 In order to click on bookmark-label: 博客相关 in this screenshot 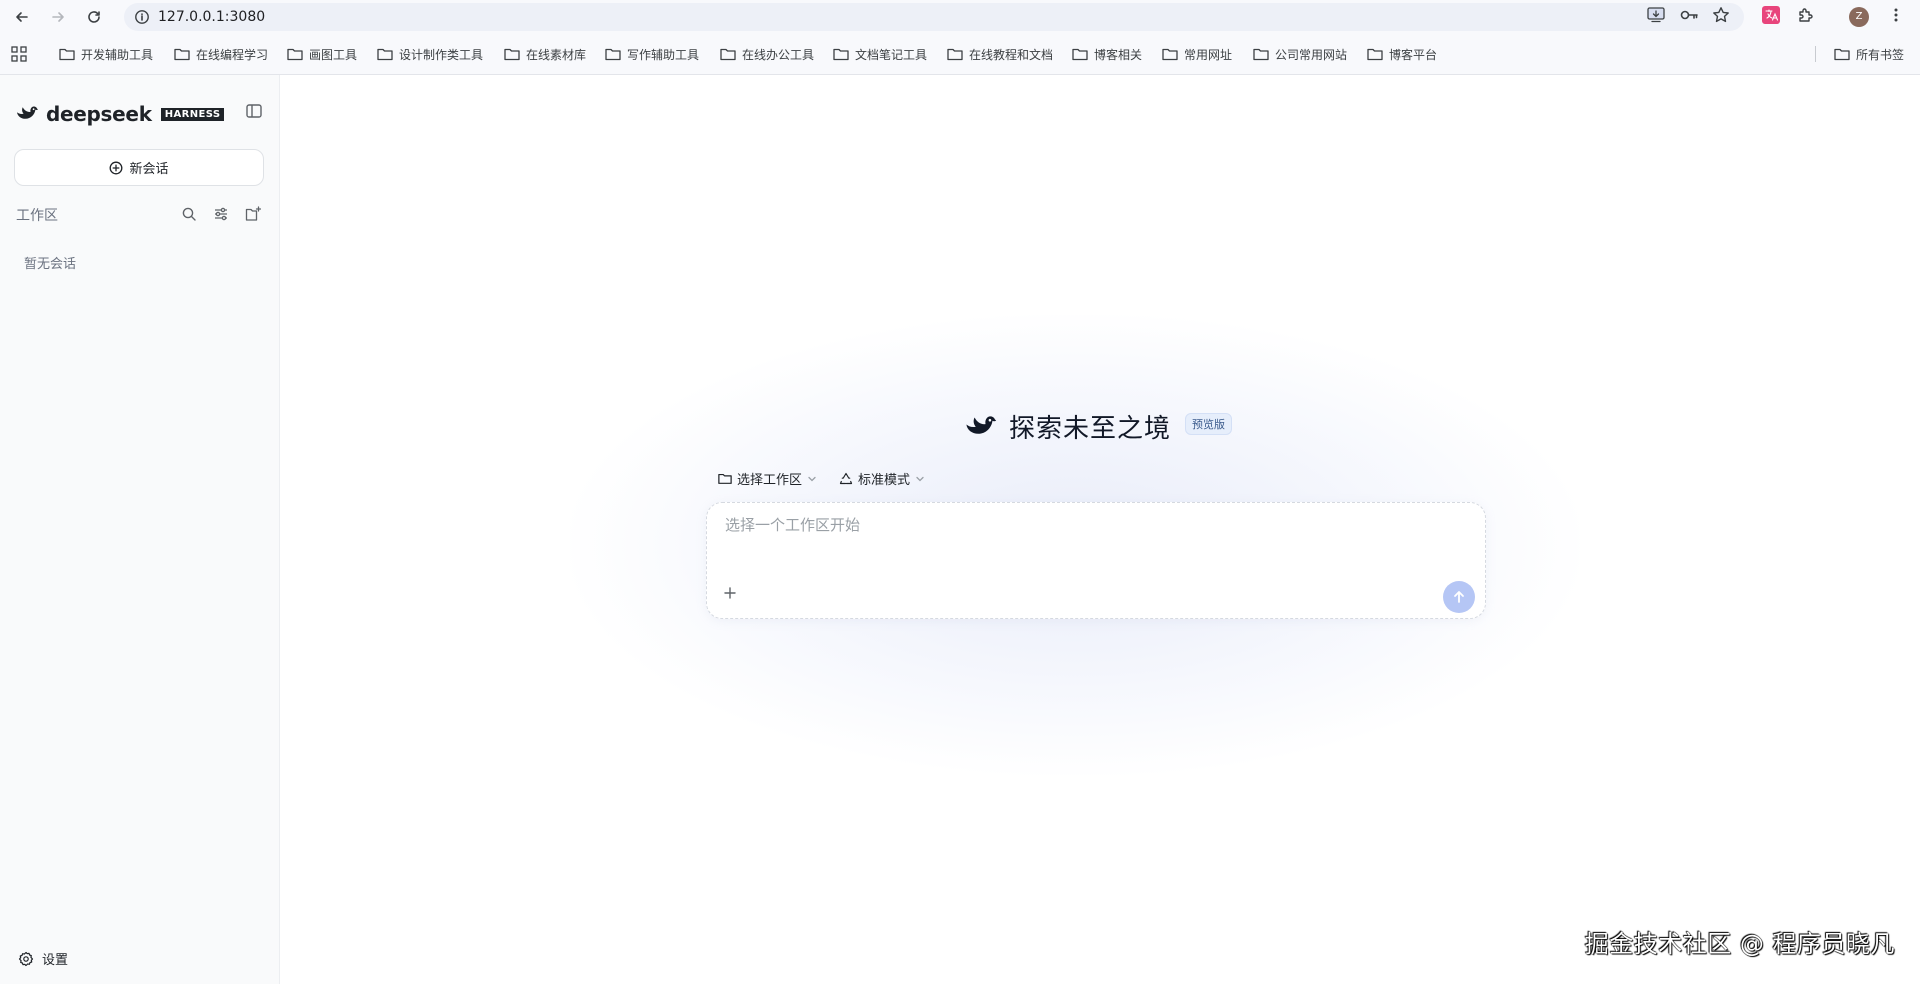, I will do `click(1118, 54)`.